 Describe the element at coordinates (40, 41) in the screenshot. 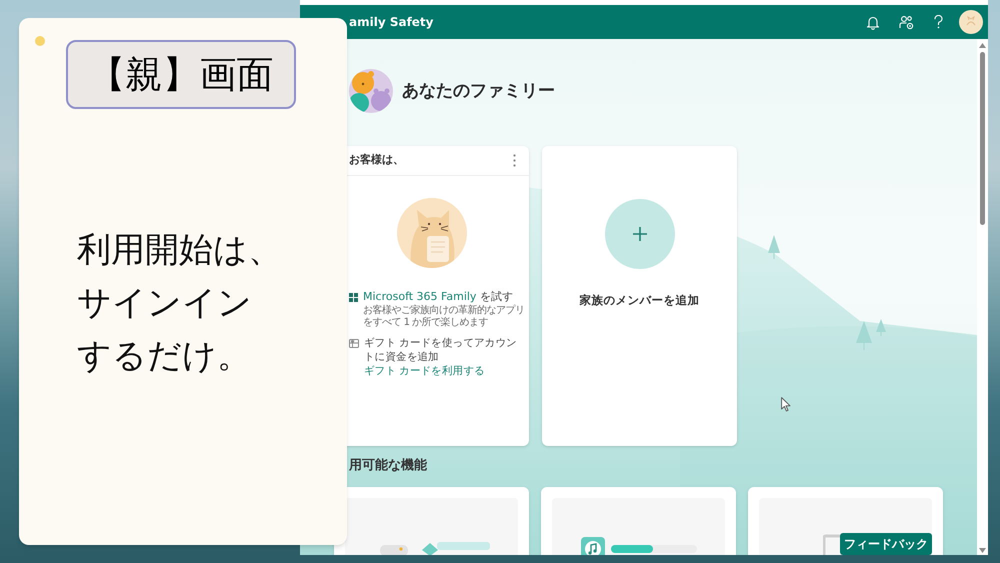

I see `dot-icon` at that location.